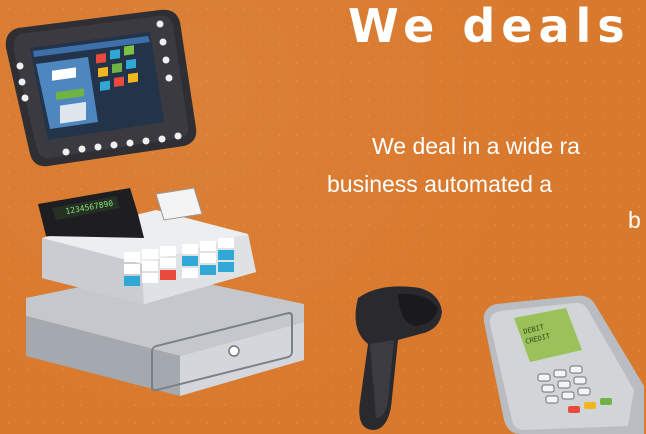 This screenshot has height=434, width=646. What do you see at coordinates (634, 220) in the screenshot?
I see `description-line-3: b` at bounding box center [634, 220].